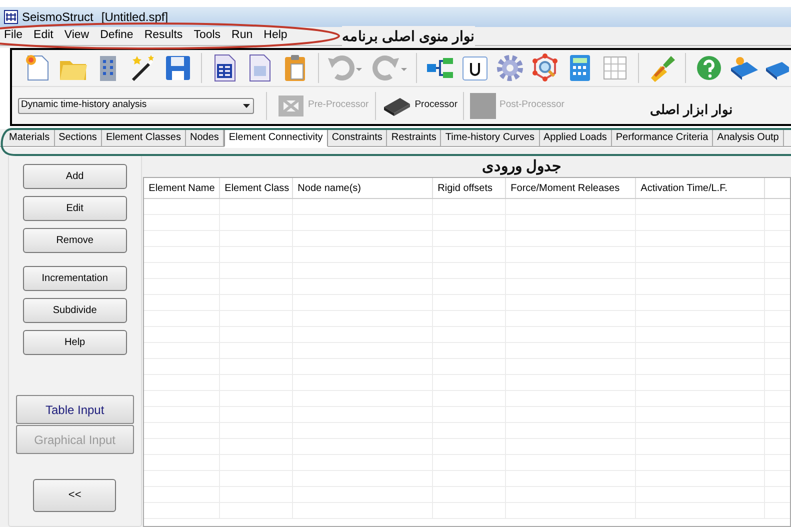 This screenshot has width=791, height=527. What do you see at coordinates (58, 17) in the screenshot?
I see `window-title: SeismoStruct` at bounding box center [58, 17].